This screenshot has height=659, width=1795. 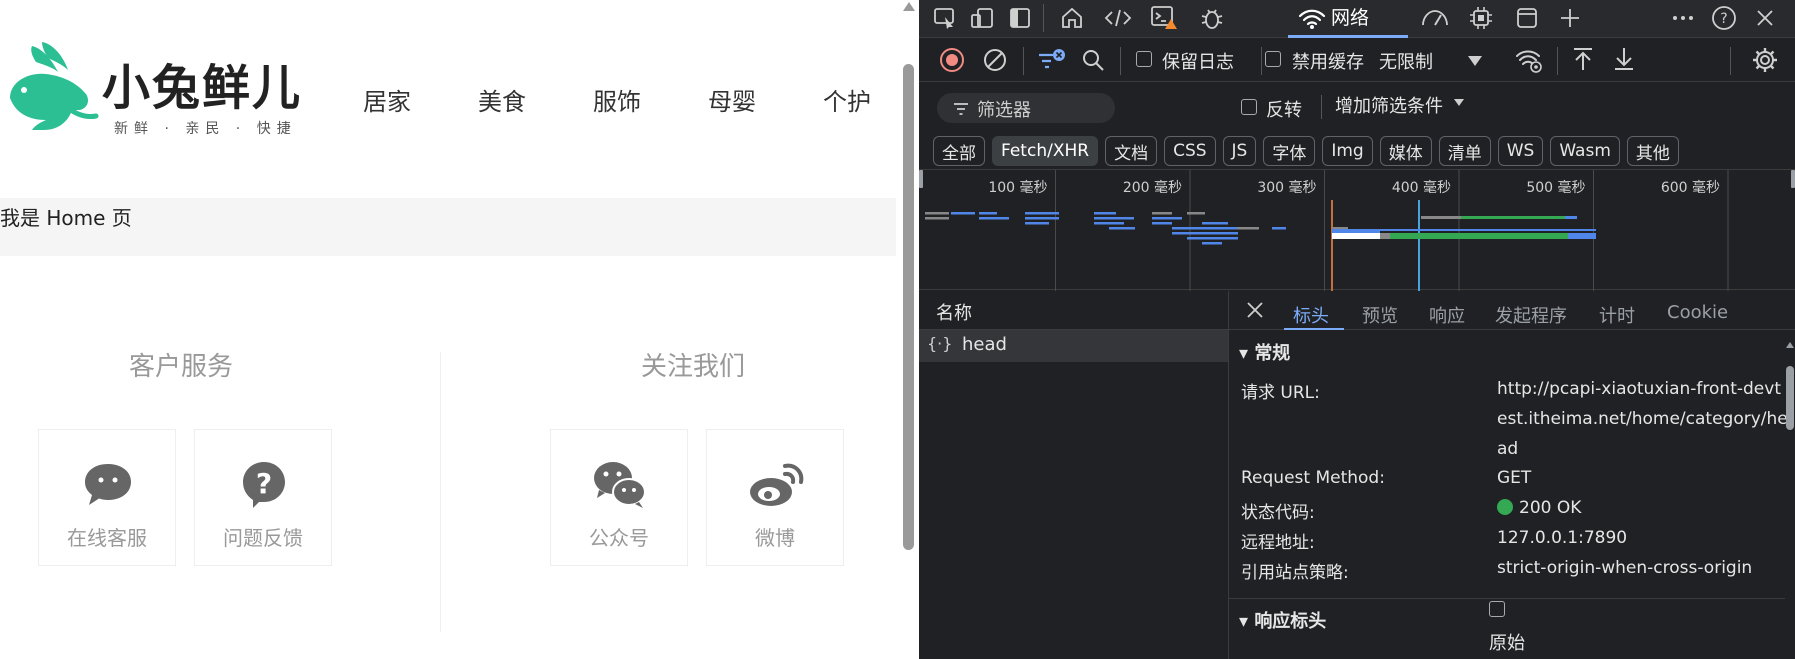 I want to click on weibo-icon, so click(x=777, y=484).